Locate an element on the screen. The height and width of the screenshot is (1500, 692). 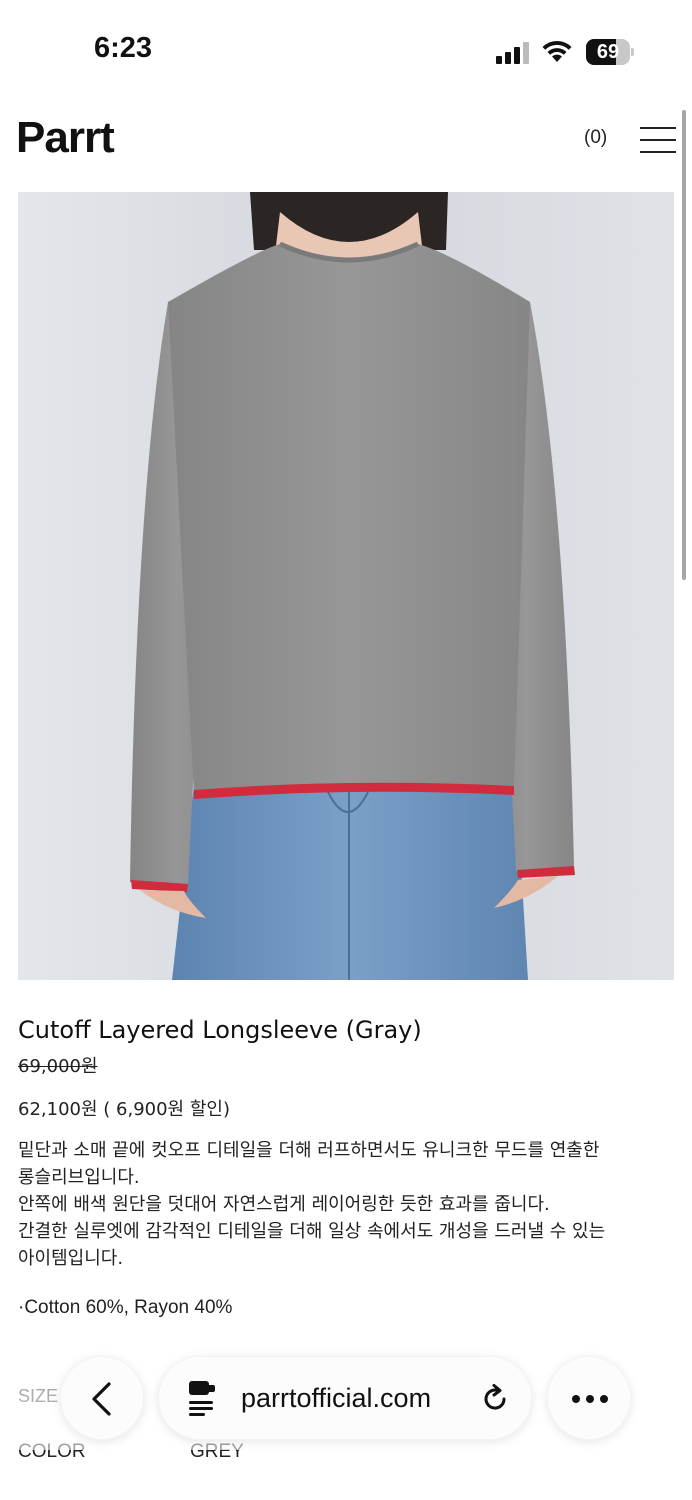
status-time: 6:23 is located at coordinates (123, 48).